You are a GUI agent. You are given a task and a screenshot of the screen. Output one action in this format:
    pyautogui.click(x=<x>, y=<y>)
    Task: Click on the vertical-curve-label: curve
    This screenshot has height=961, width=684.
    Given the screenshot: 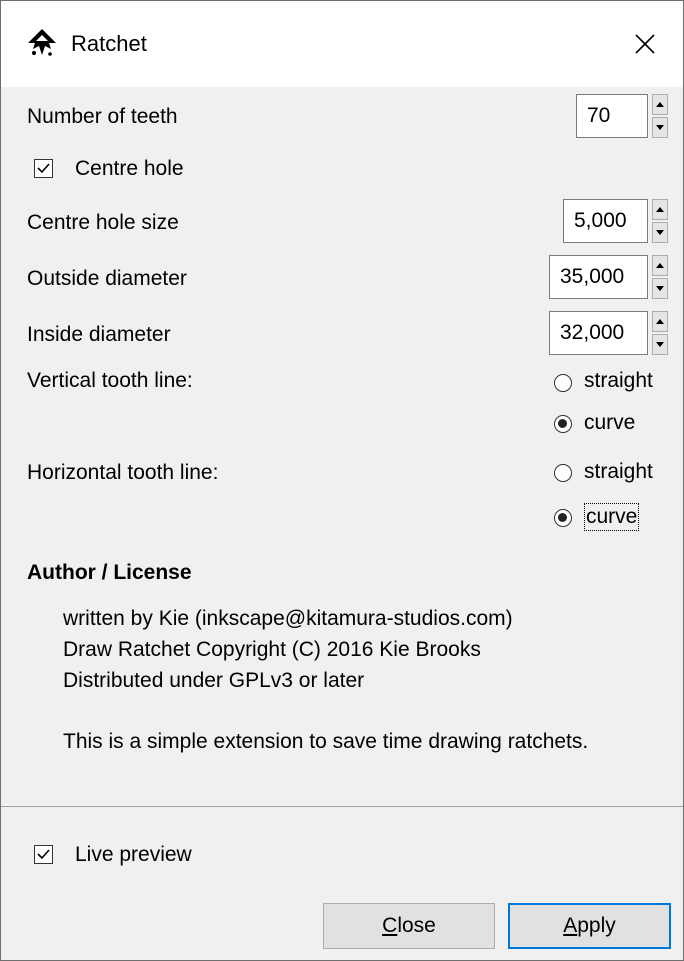 What is the action you would take?
    pyautogui.click(x=609, y=423)
    